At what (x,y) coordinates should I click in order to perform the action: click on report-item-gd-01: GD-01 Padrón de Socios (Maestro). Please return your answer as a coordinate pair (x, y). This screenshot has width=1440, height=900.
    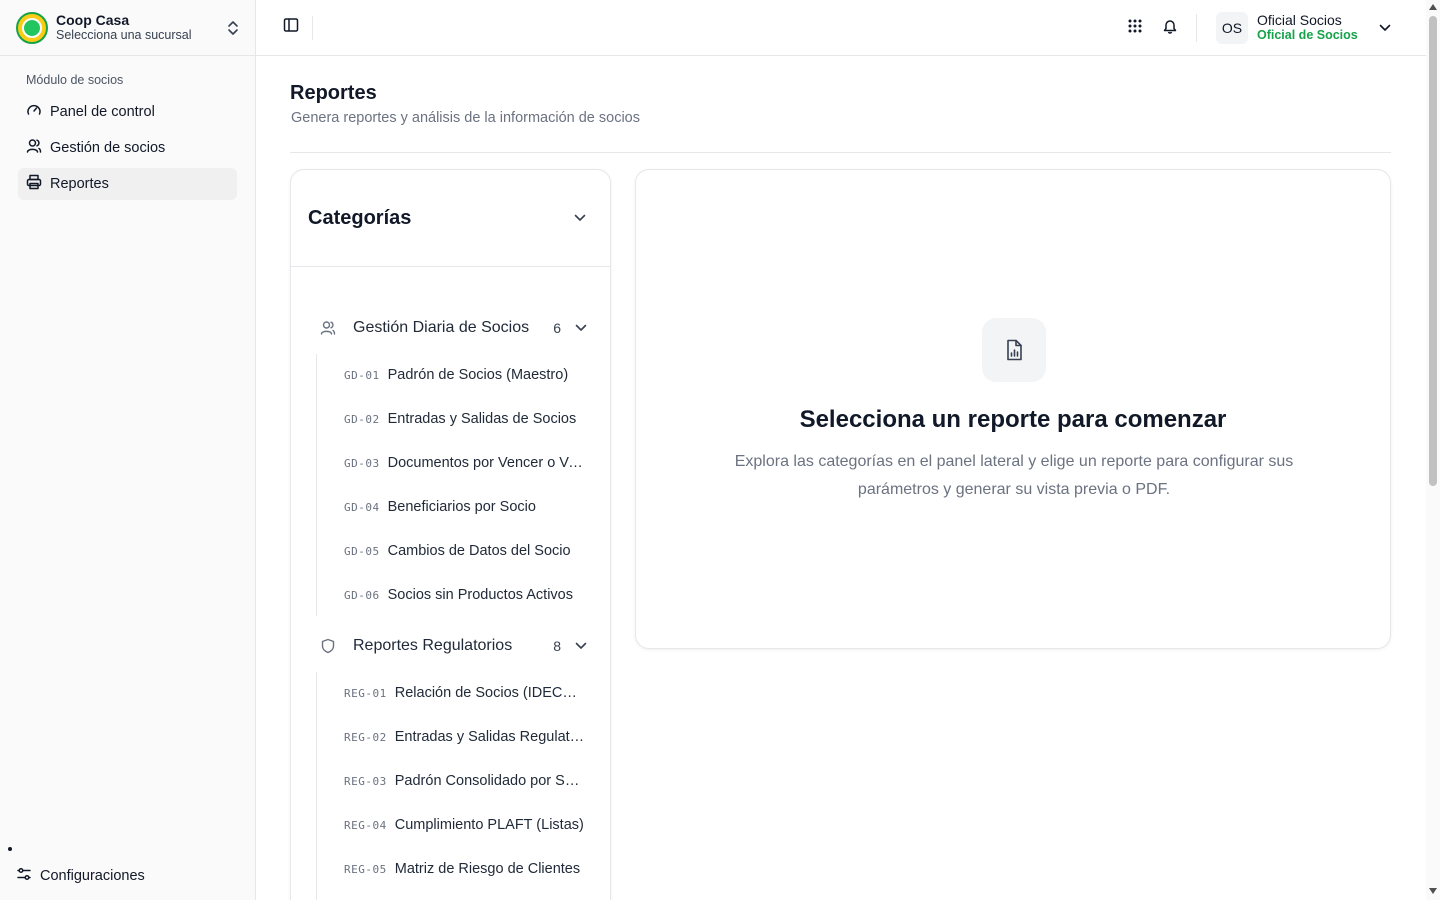
    Looking at the image, I should click on (465, 375).